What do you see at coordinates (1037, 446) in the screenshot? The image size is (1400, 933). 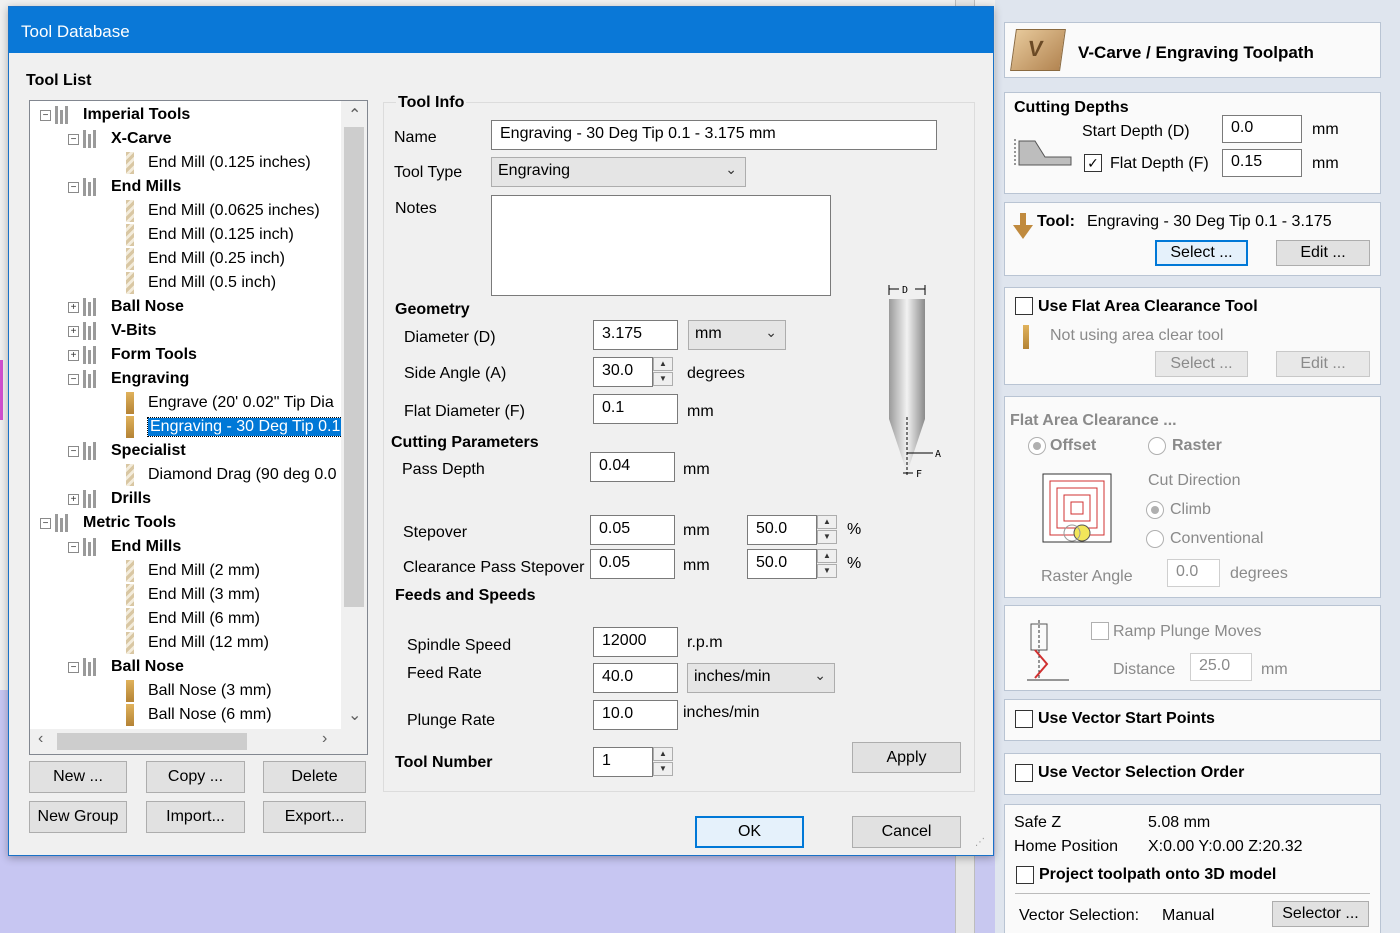 I see `offset-radio` at bounding box center [1037, 446].